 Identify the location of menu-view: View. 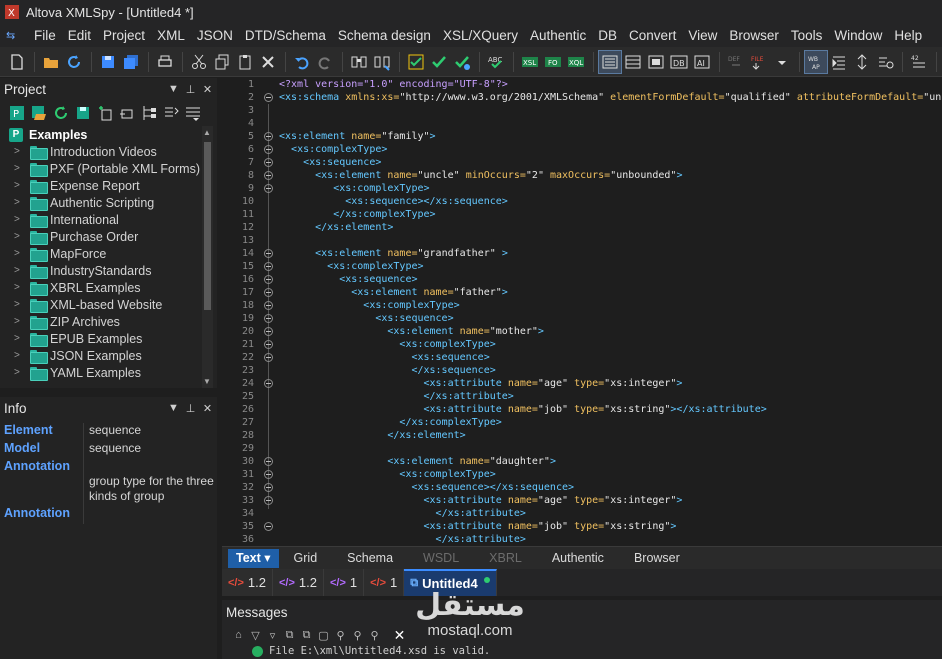
(702, 35).